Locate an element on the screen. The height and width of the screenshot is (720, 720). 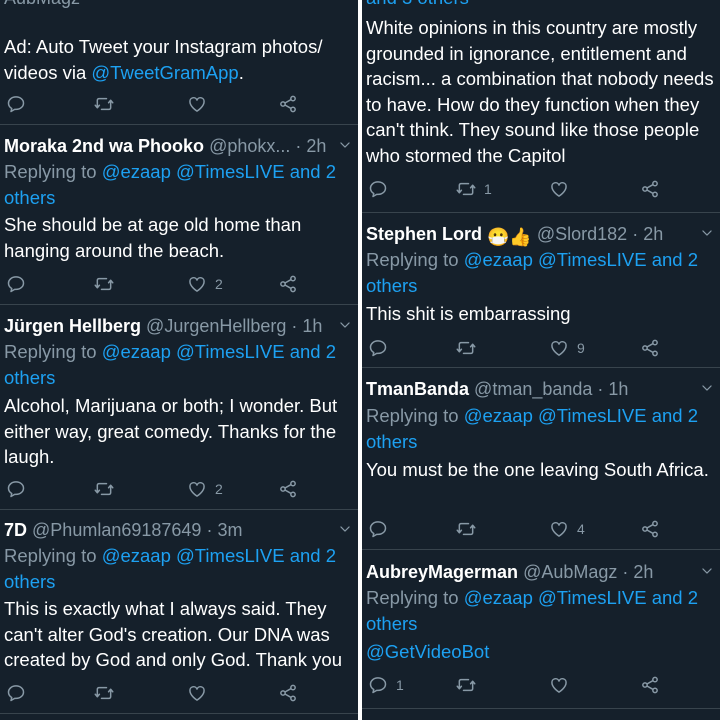
tweet-header: AubreyMagerman @AubMagz · 2h is located at coordinates (541, 572).